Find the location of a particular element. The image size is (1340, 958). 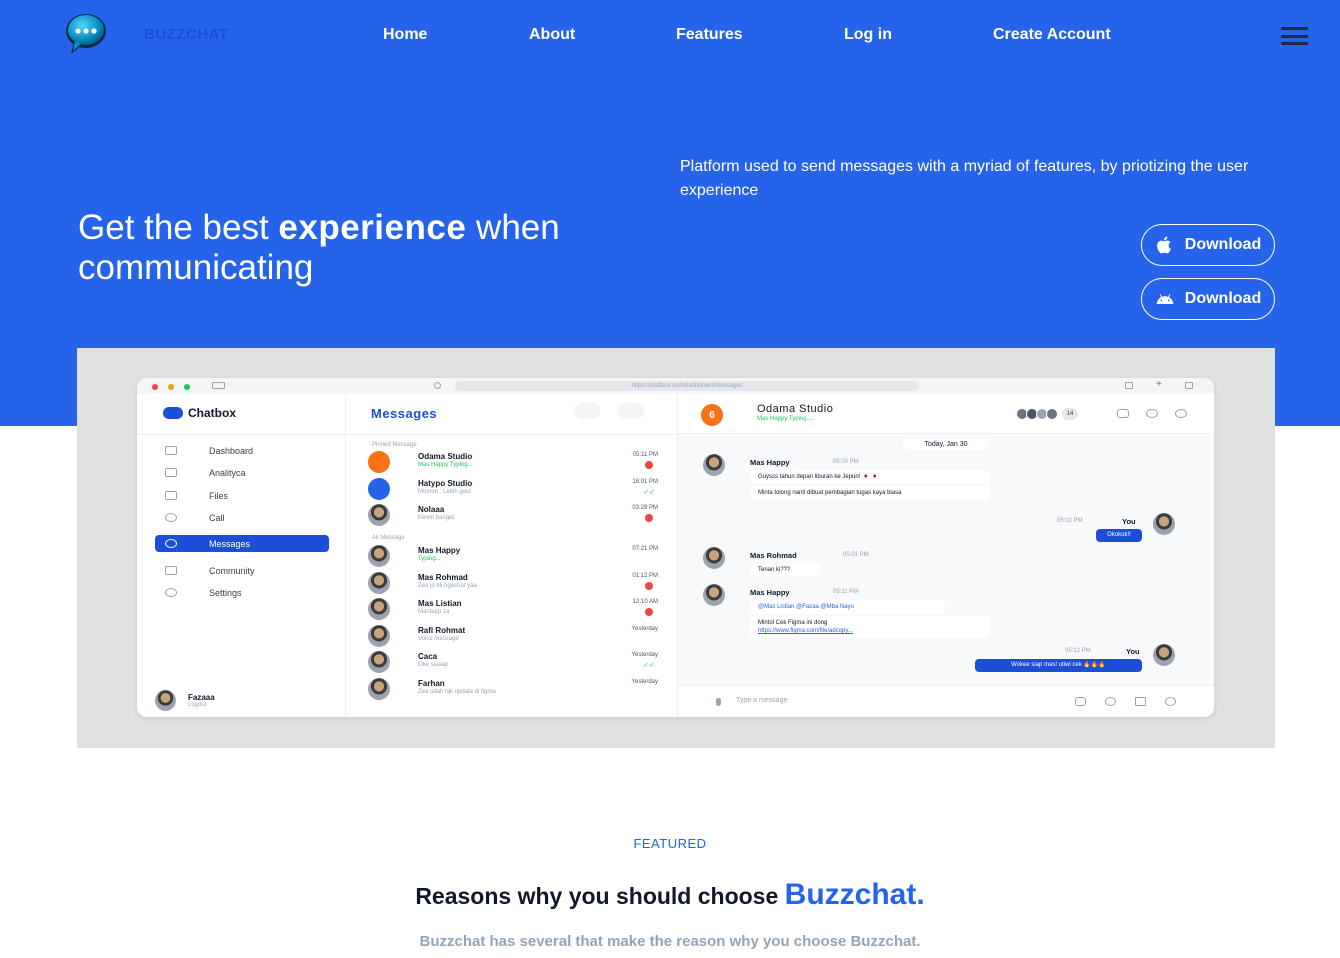

chat-header: 6 Odama Studio Mas Happy Typing.... 14 is located at coordinates (946, 414).